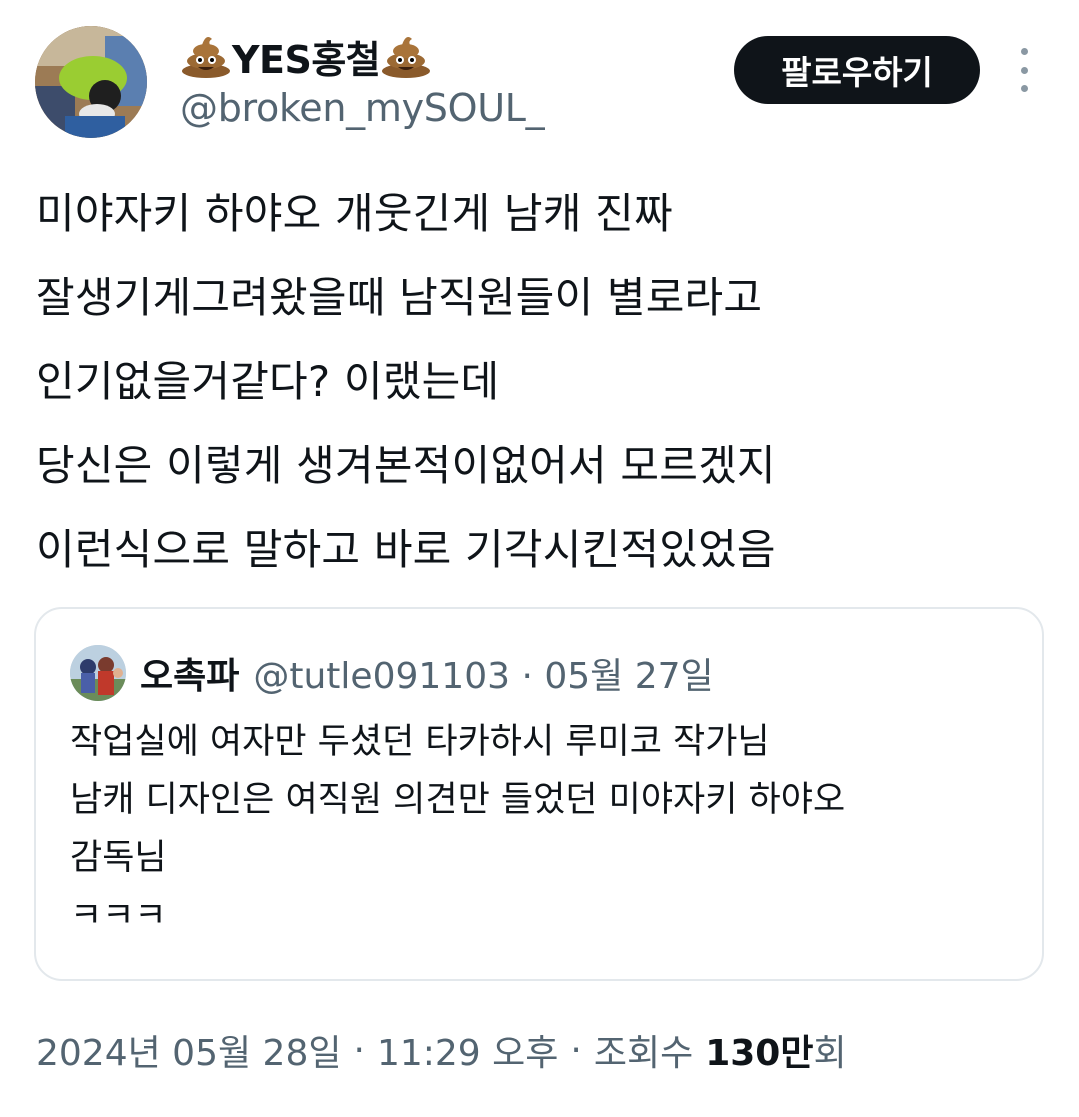  Describe the element at coordinates (759, 1050) in the screenshot. I see `views-count: 130만` at that location.